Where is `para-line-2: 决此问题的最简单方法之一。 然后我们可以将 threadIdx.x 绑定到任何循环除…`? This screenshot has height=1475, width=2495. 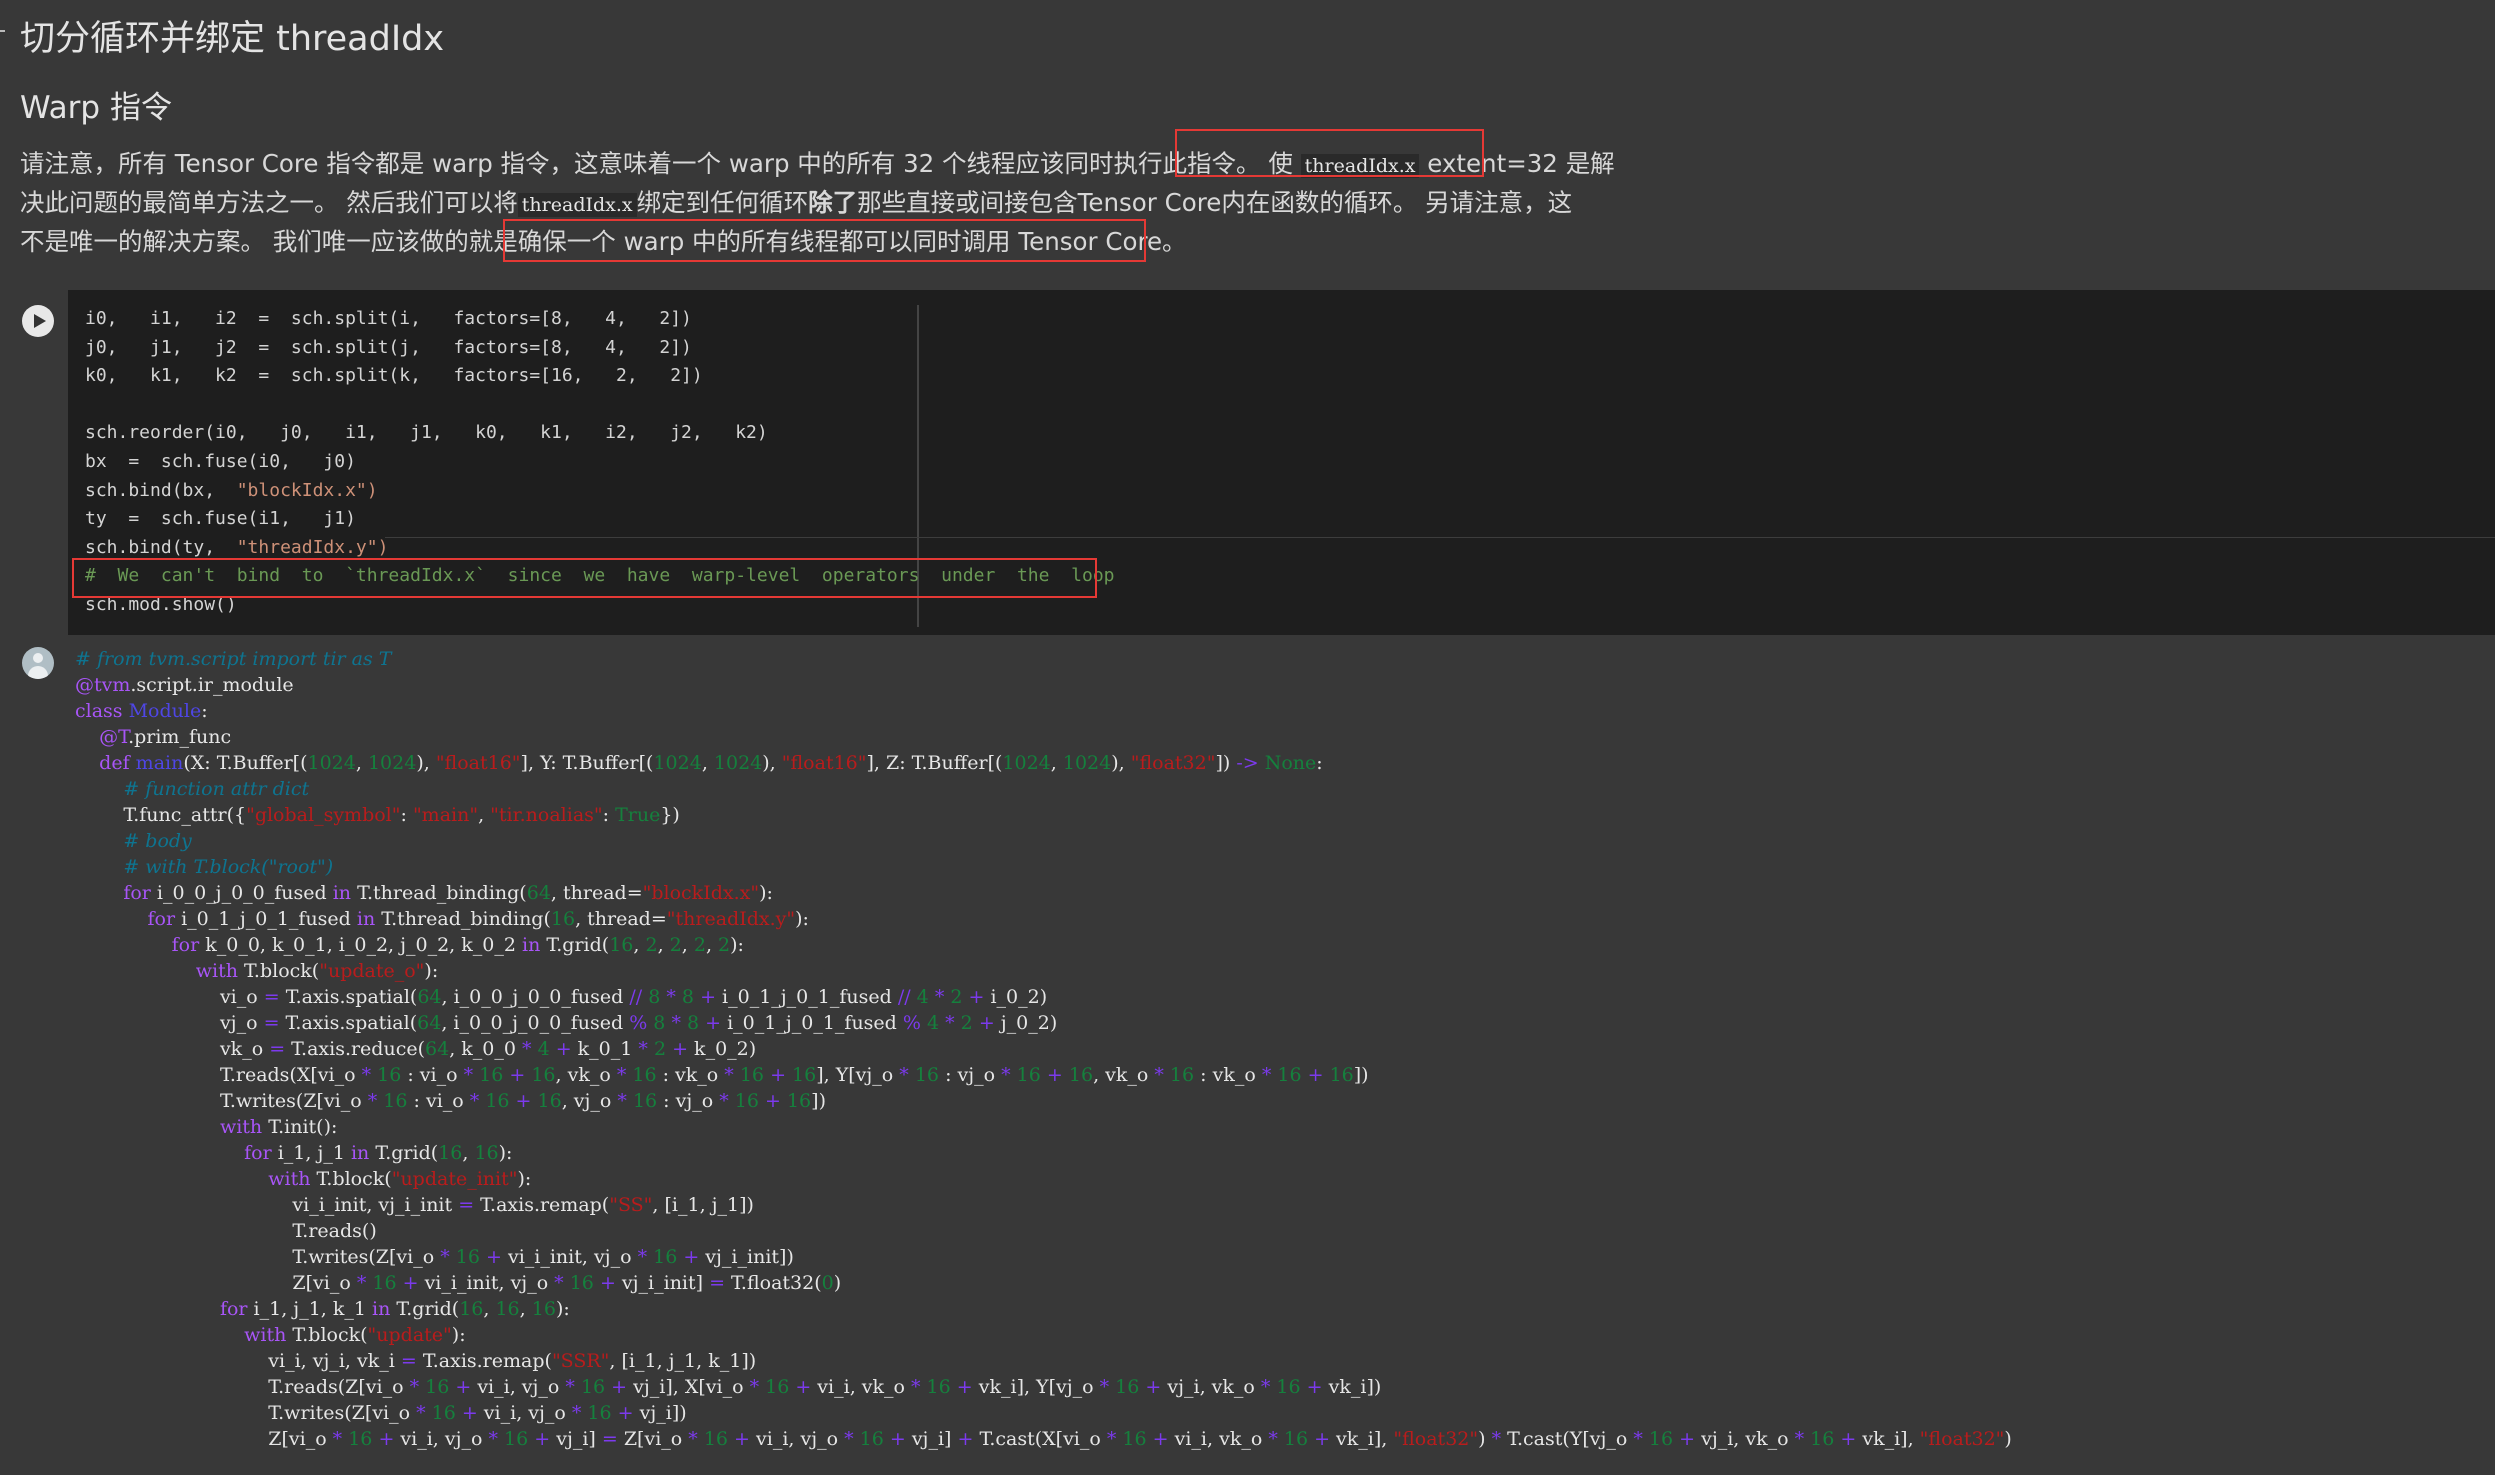
para-line-2: 决此问题的最简单方法之一。 然后我们可以将 threadIdx.x 绑定到任何循环除… is located at coordinates (796, 202).